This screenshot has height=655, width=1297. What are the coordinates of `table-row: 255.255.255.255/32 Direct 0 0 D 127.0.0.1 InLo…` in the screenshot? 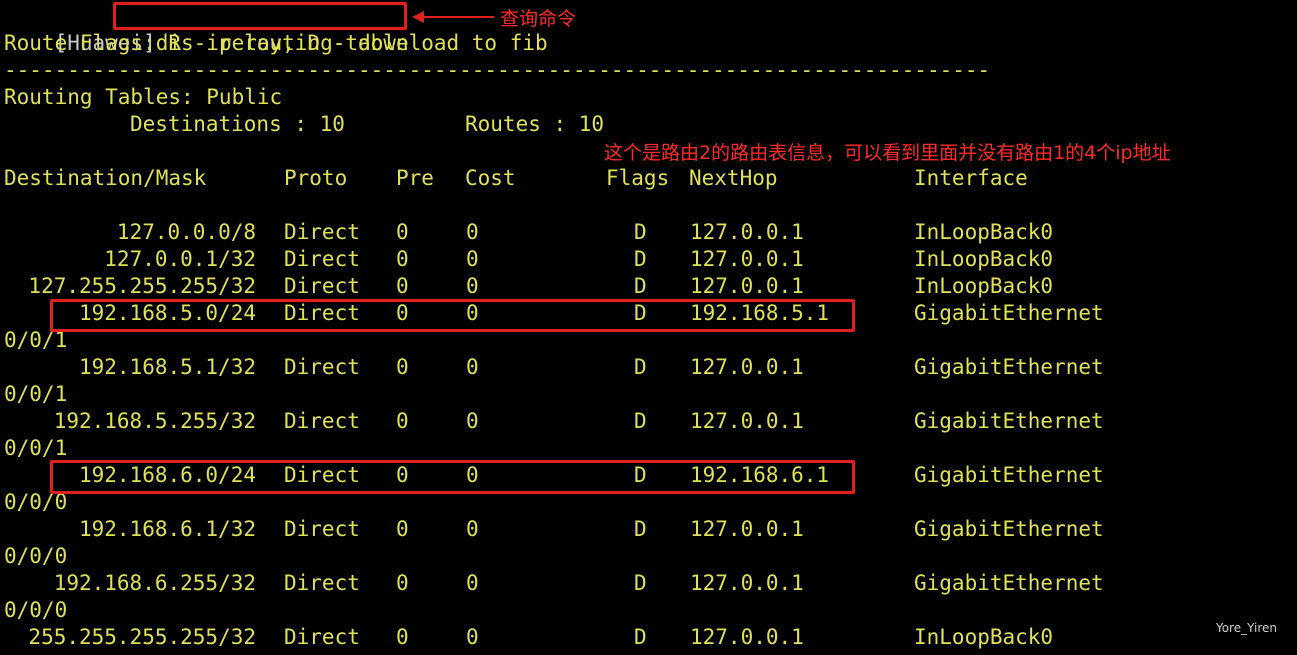 It's located at (648, 637).